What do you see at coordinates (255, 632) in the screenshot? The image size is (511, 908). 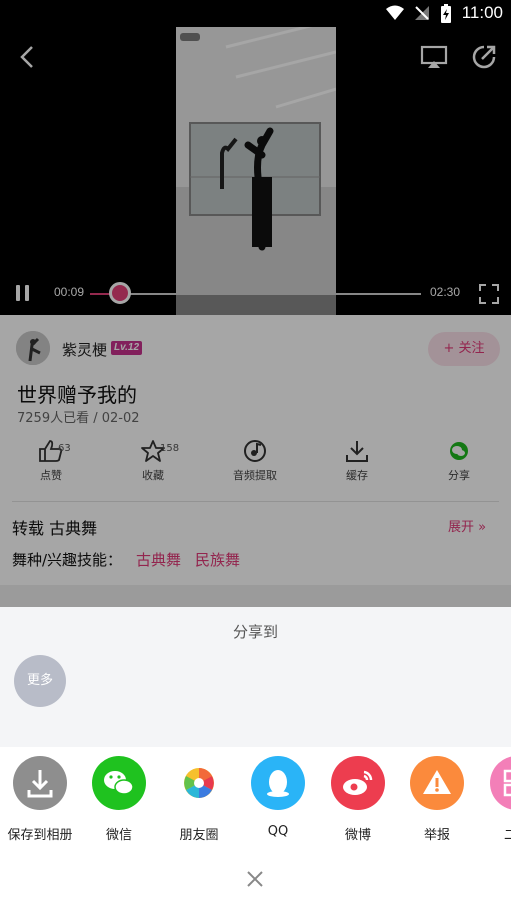 I see `share-sheet-title: 分享到` at bounding box center [255, 632].